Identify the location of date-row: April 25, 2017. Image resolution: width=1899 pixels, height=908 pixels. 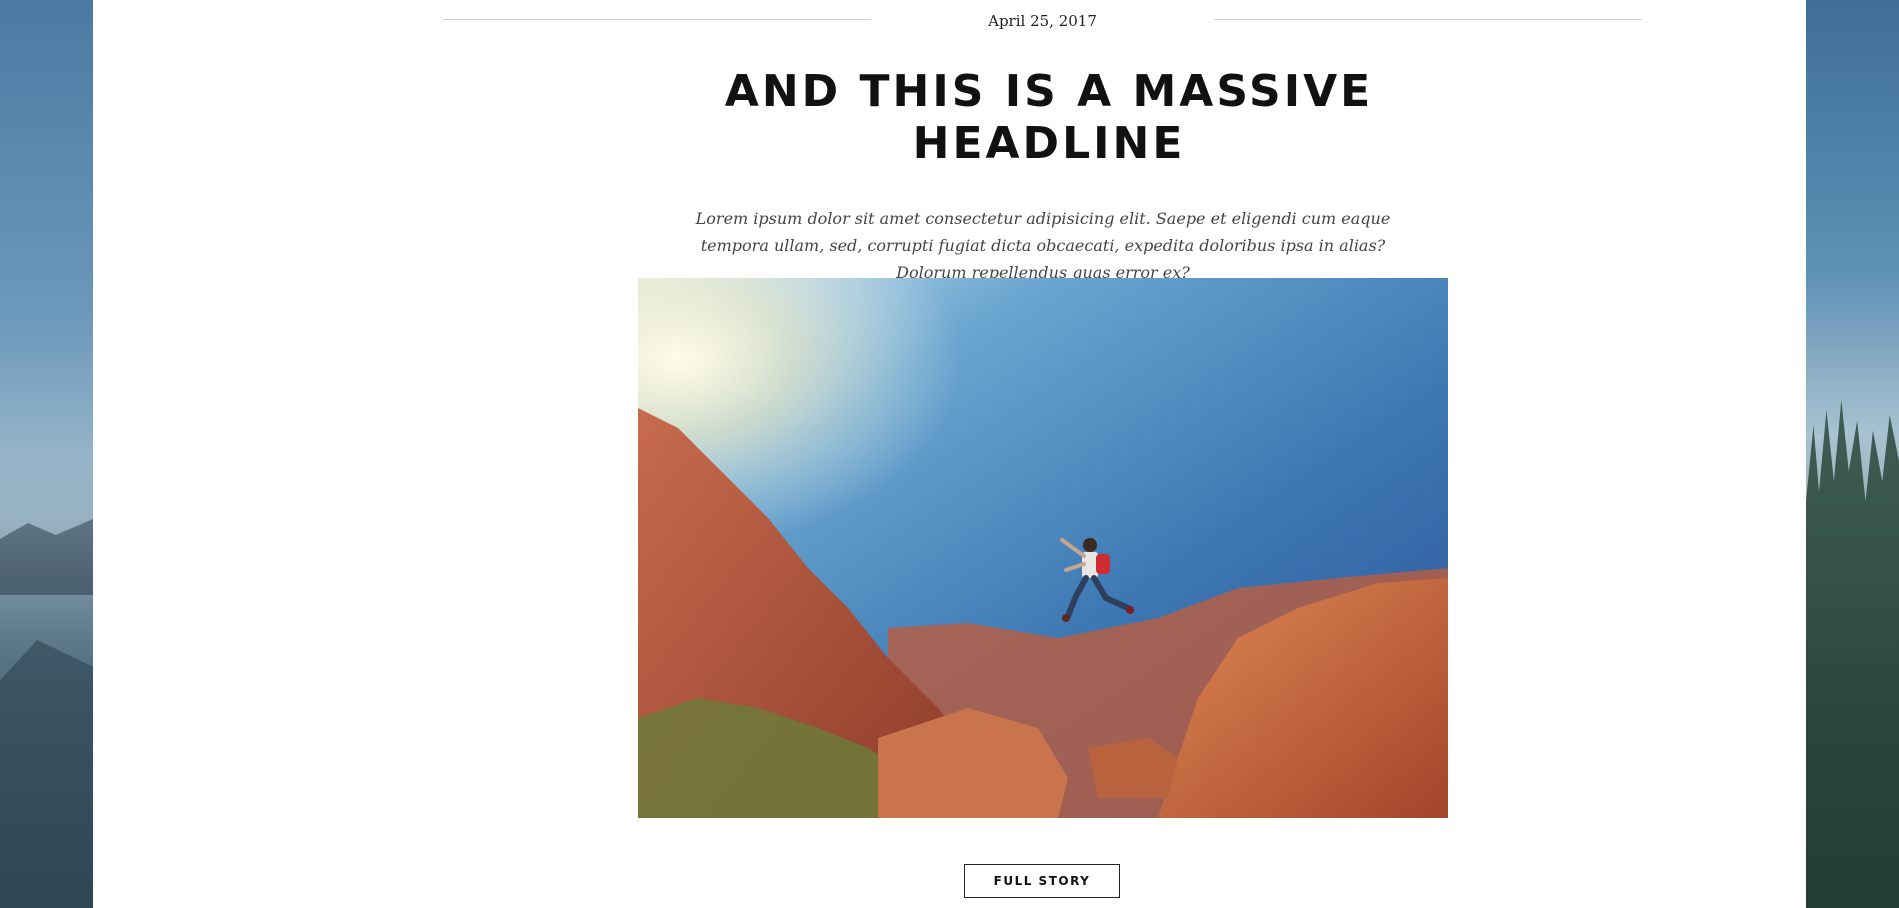
(1042, 21).